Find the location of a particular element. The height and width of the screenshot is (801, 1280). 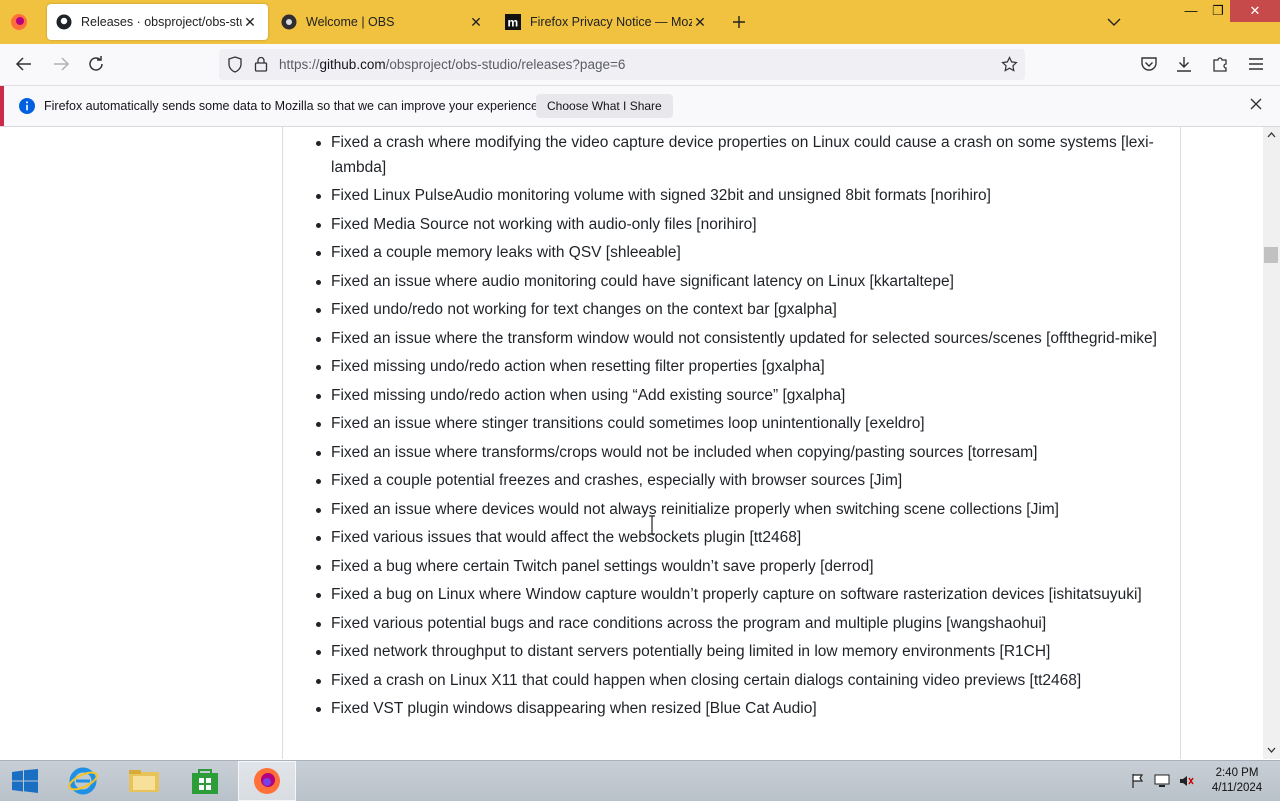

internet-explorer-icon is located at coordinates (83, 781).